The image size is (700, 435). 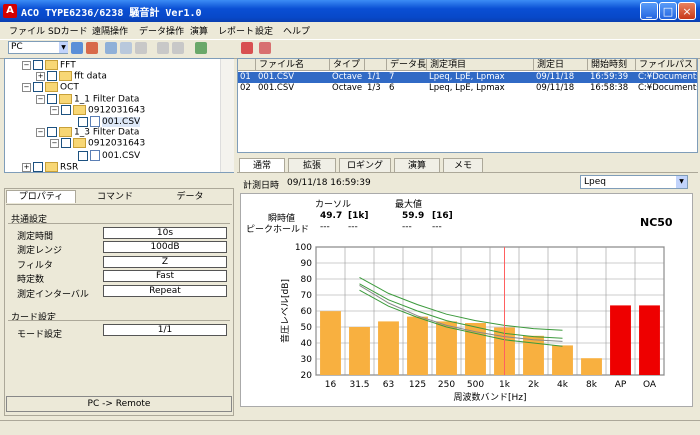 I want to click on y-tick-label: 80, so click(x=307, y=280).